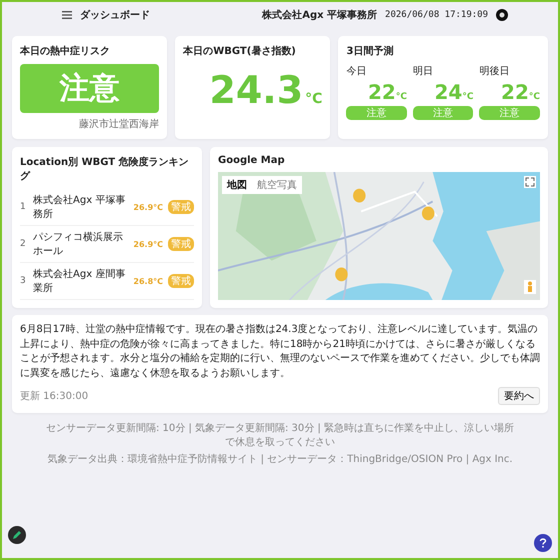 The width and height of the screenshot is (560, 560). What do you see at coordinates (519, 396) in the screenshot?
I see `summary-button: 要約へ` at bounding box center [519, 396].